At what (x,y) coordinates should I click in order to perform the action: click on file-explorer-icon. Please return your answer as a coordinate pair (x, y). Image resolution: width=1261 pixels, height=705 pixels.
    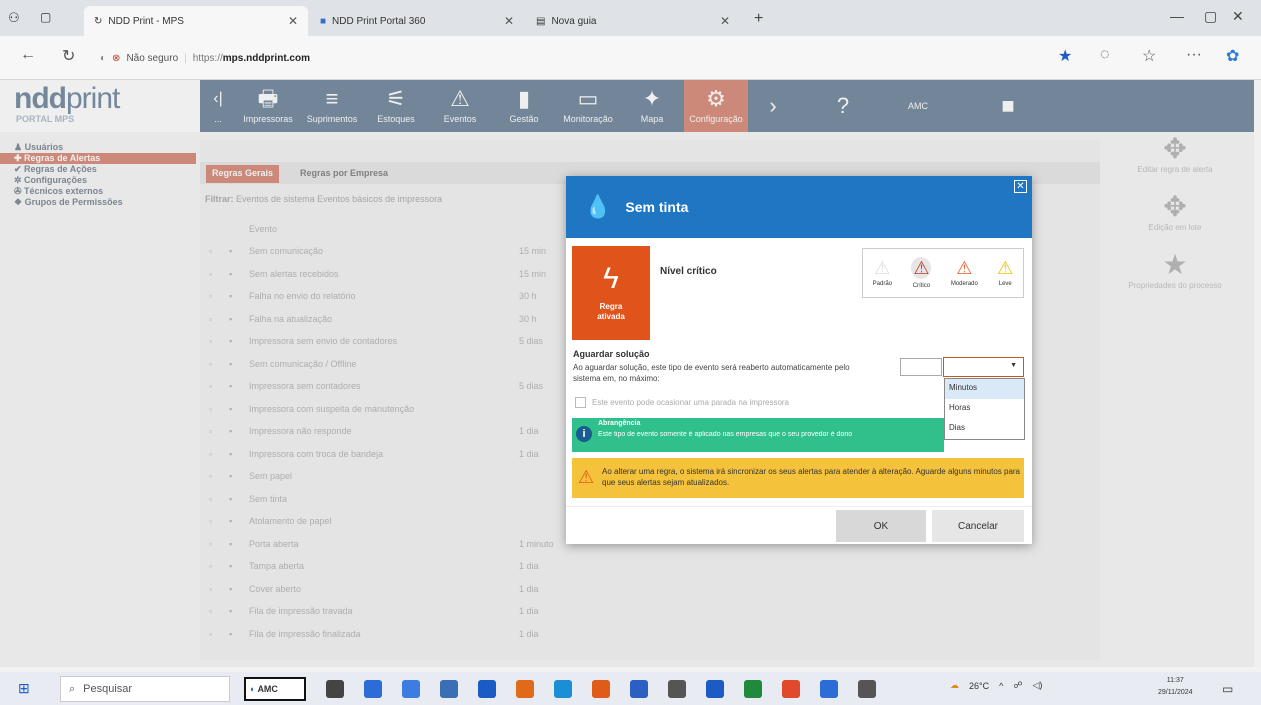
    Looking at the image, I should click on (411, 689).